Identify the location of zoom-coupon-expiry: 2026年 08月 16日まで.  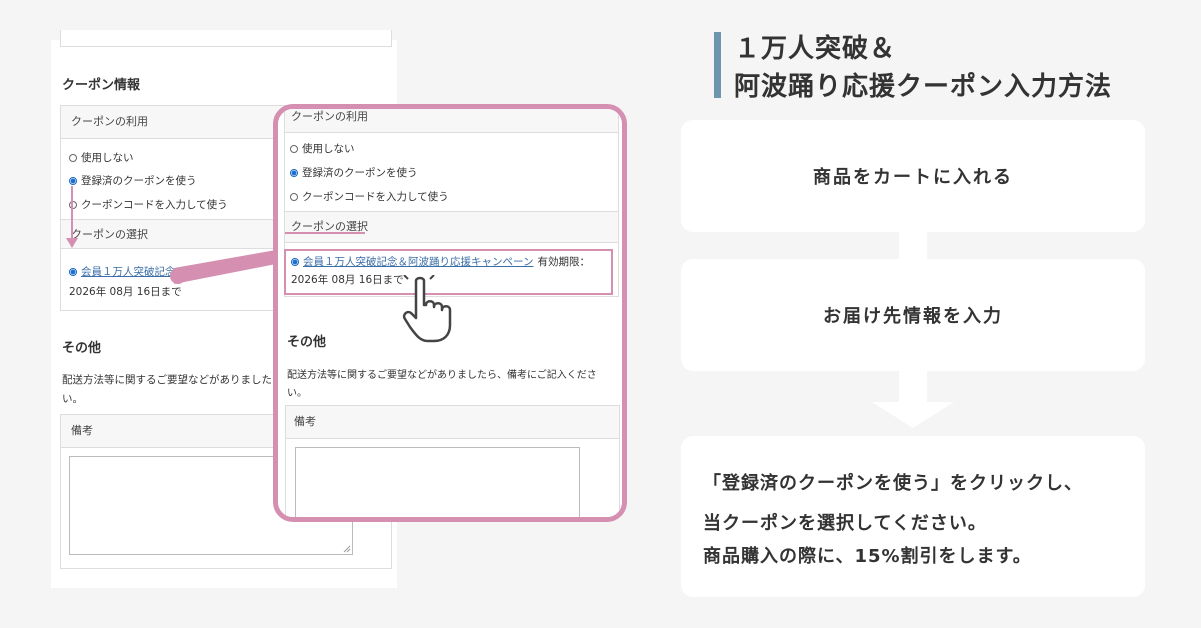
(347, 280).